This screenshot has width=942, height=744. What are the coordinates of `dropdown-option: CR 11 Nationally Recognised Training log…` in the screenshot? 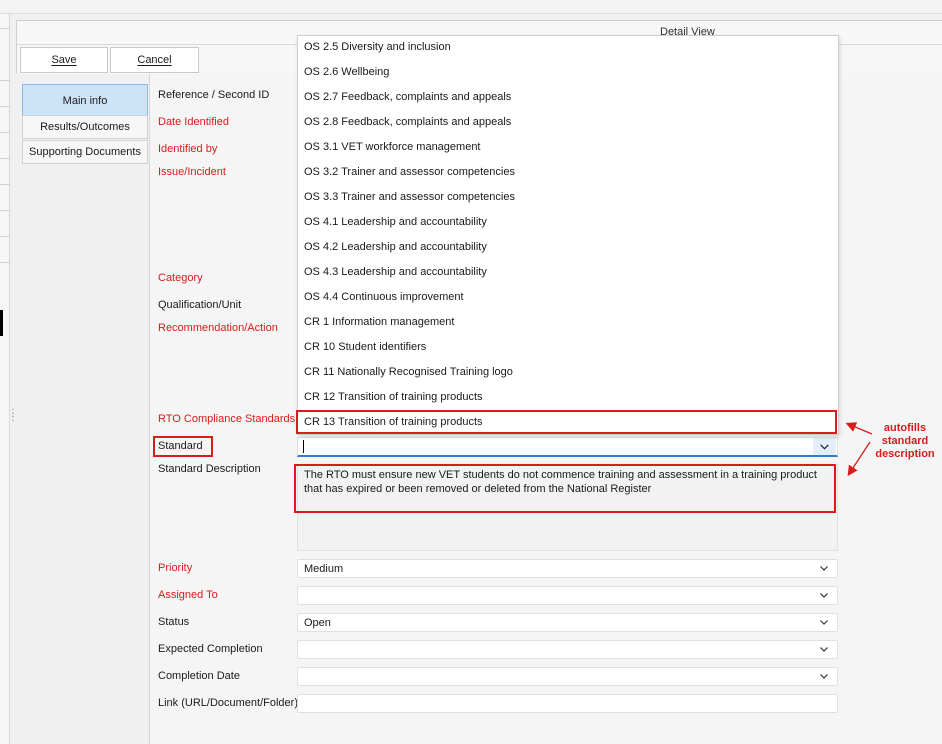 It's located at (408, 372).